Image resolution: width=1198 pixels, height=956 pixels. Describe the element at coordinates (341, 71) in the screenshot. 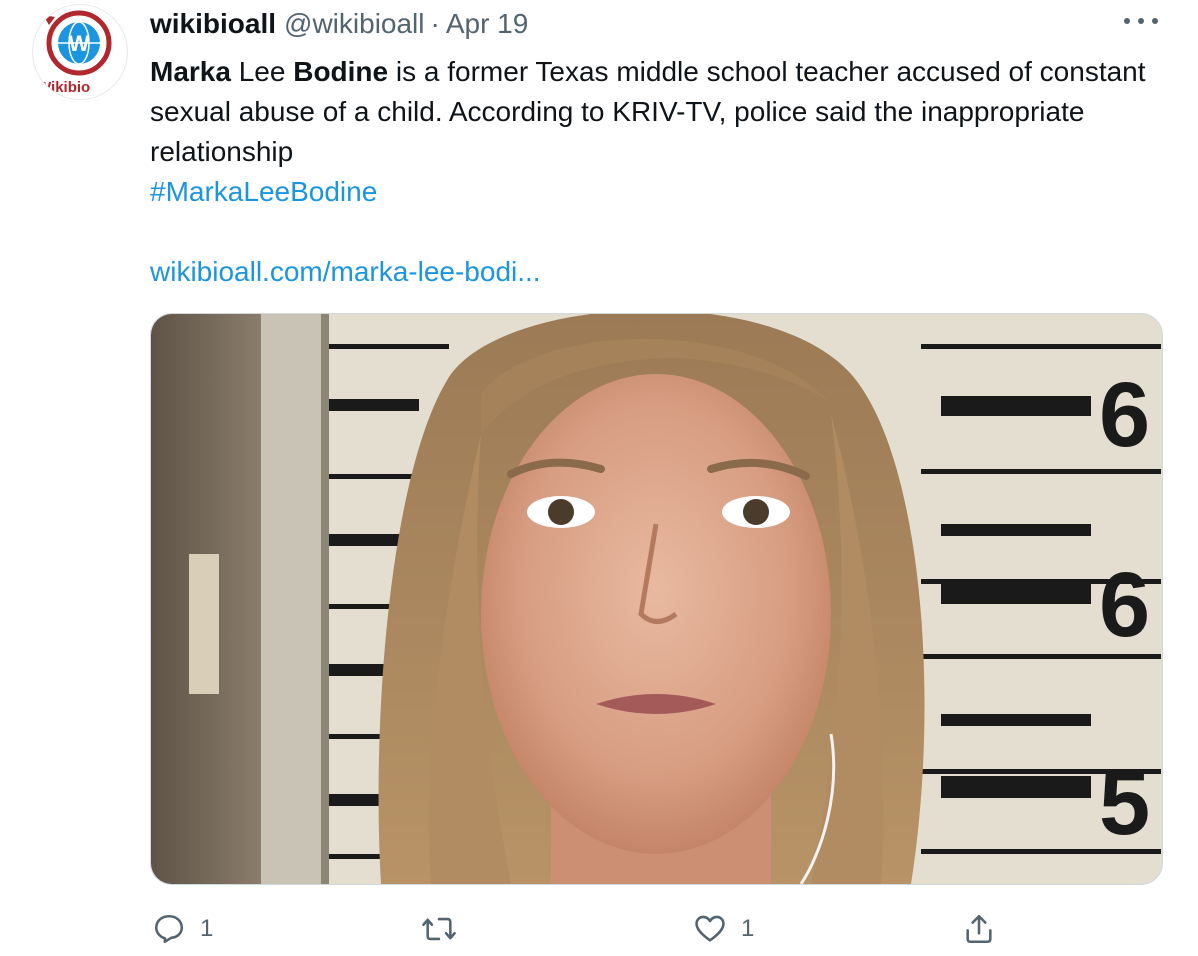

I see `bold-text-last-name: Bodine` at that location.